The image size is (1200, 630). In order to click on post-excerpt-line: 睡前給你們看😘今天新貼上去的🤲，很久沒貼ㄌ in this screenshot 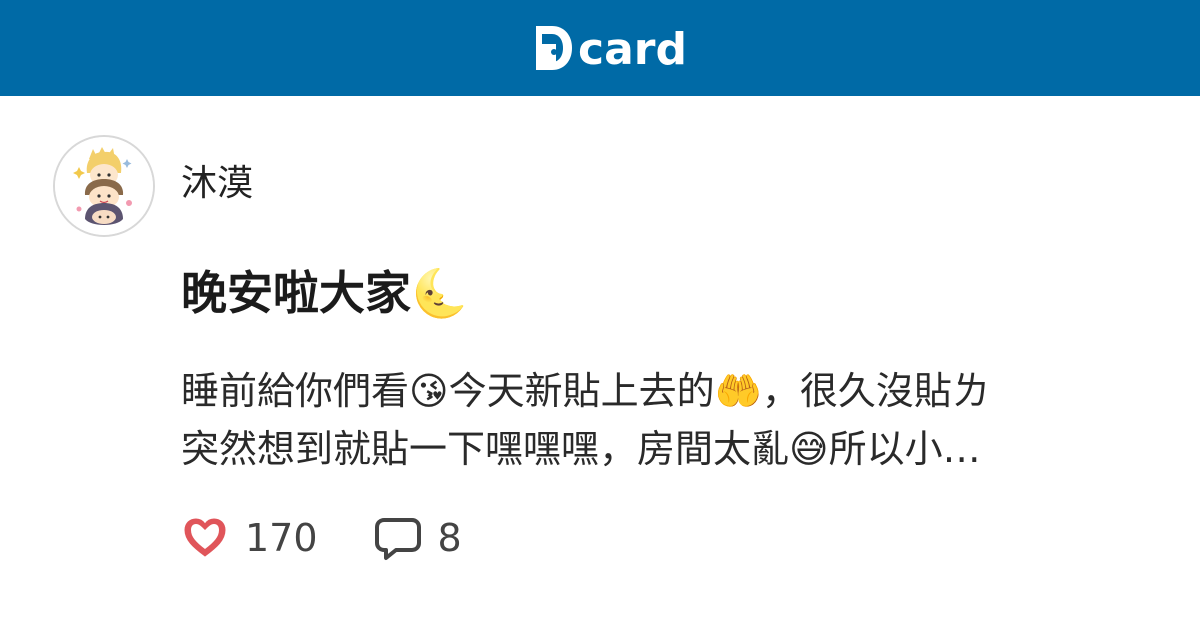, I will do `click(585, 391)`.